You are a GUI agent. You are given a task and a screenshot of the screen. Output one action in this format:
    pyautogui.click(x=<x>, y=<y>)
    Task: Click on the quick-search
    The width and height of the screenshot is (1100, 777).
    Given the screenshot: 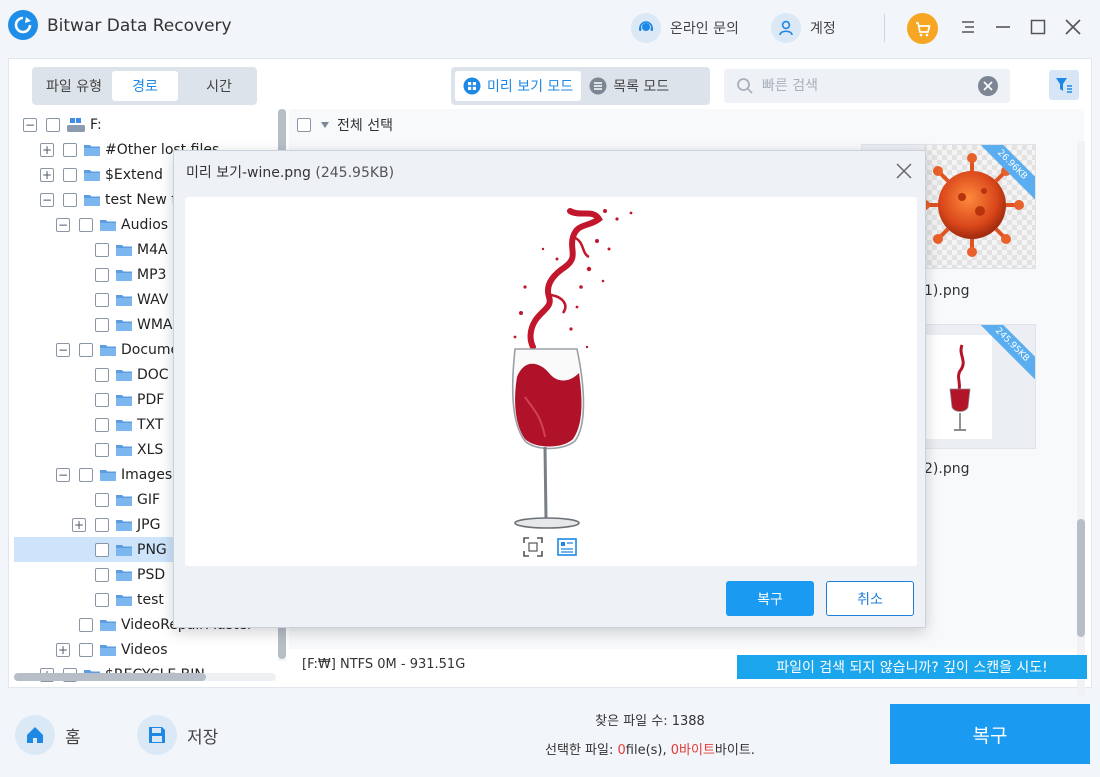 What is the action you would take?
    pyautogui.click(x=867, y=86)
    